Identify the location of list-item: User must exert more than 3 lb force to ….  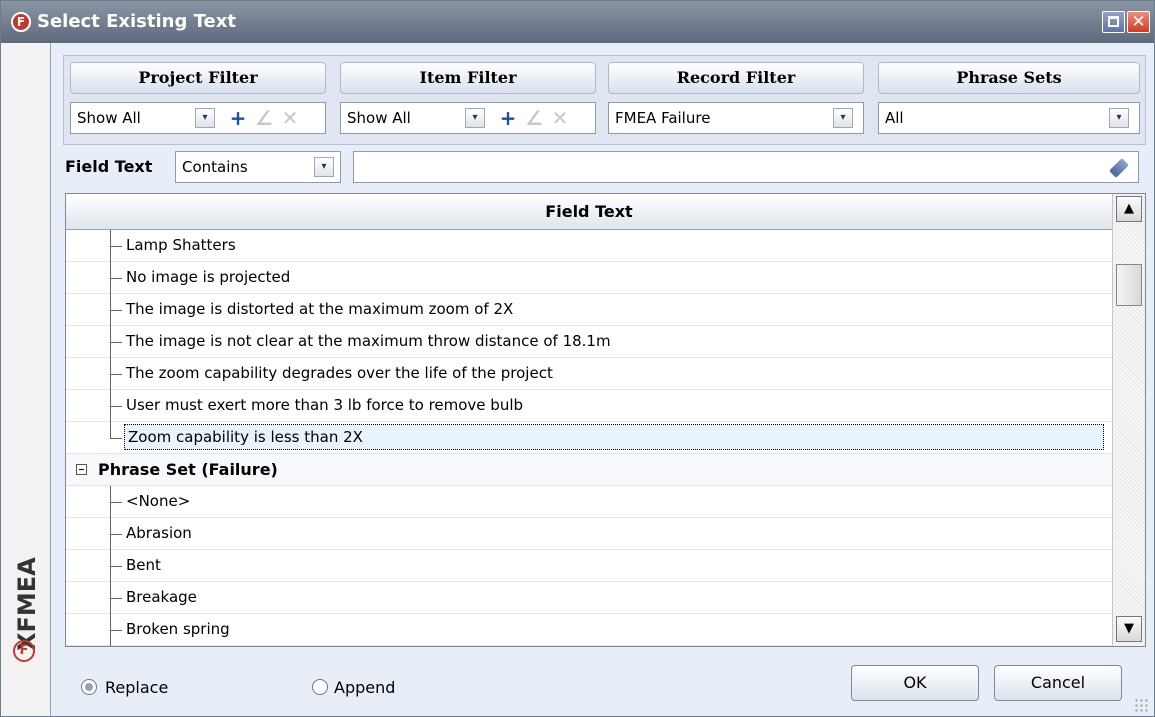
(589, 406).